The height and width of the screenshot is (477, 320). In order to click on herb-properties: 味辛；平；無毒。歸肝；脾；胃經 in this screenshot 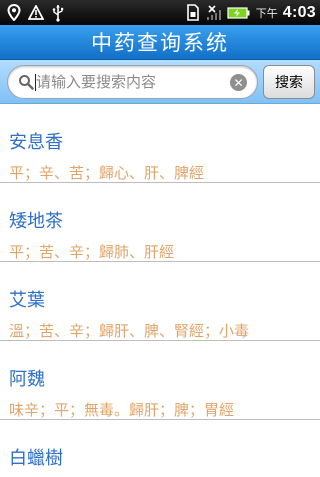, I will do `click(122, 410)`.